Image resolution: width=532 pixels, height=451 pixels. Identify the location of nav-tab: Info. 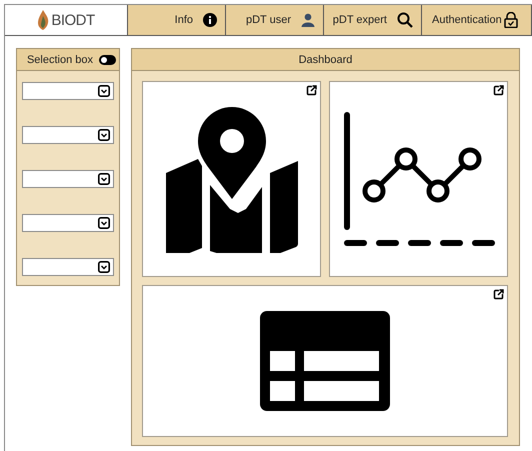
(177, 20).